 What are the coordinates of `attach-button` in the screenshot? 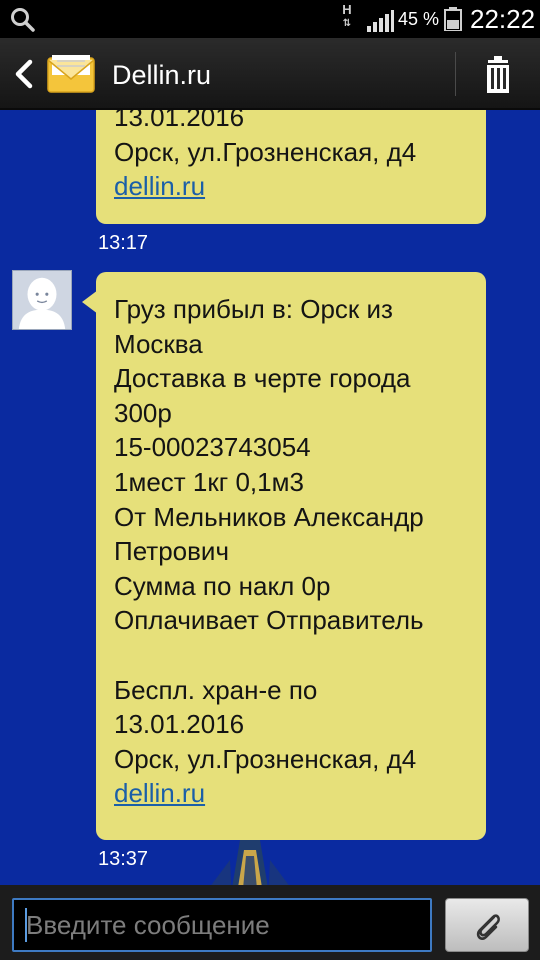 It's located at (487, 925).